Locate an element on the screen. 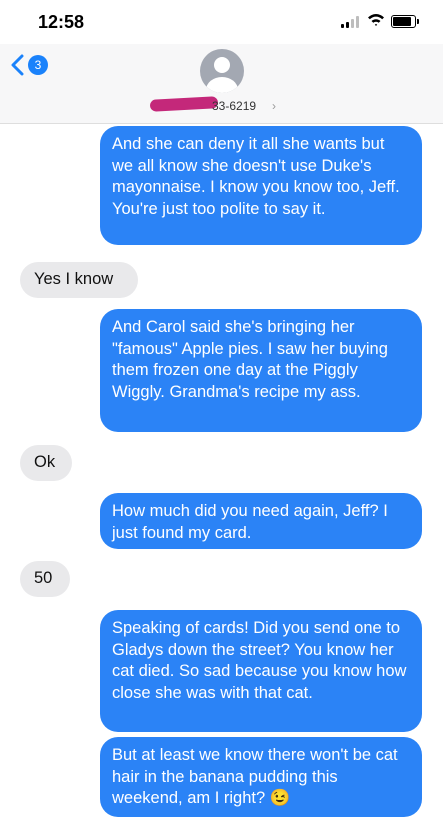  contact-avatar is located at coordinates (222, 71).